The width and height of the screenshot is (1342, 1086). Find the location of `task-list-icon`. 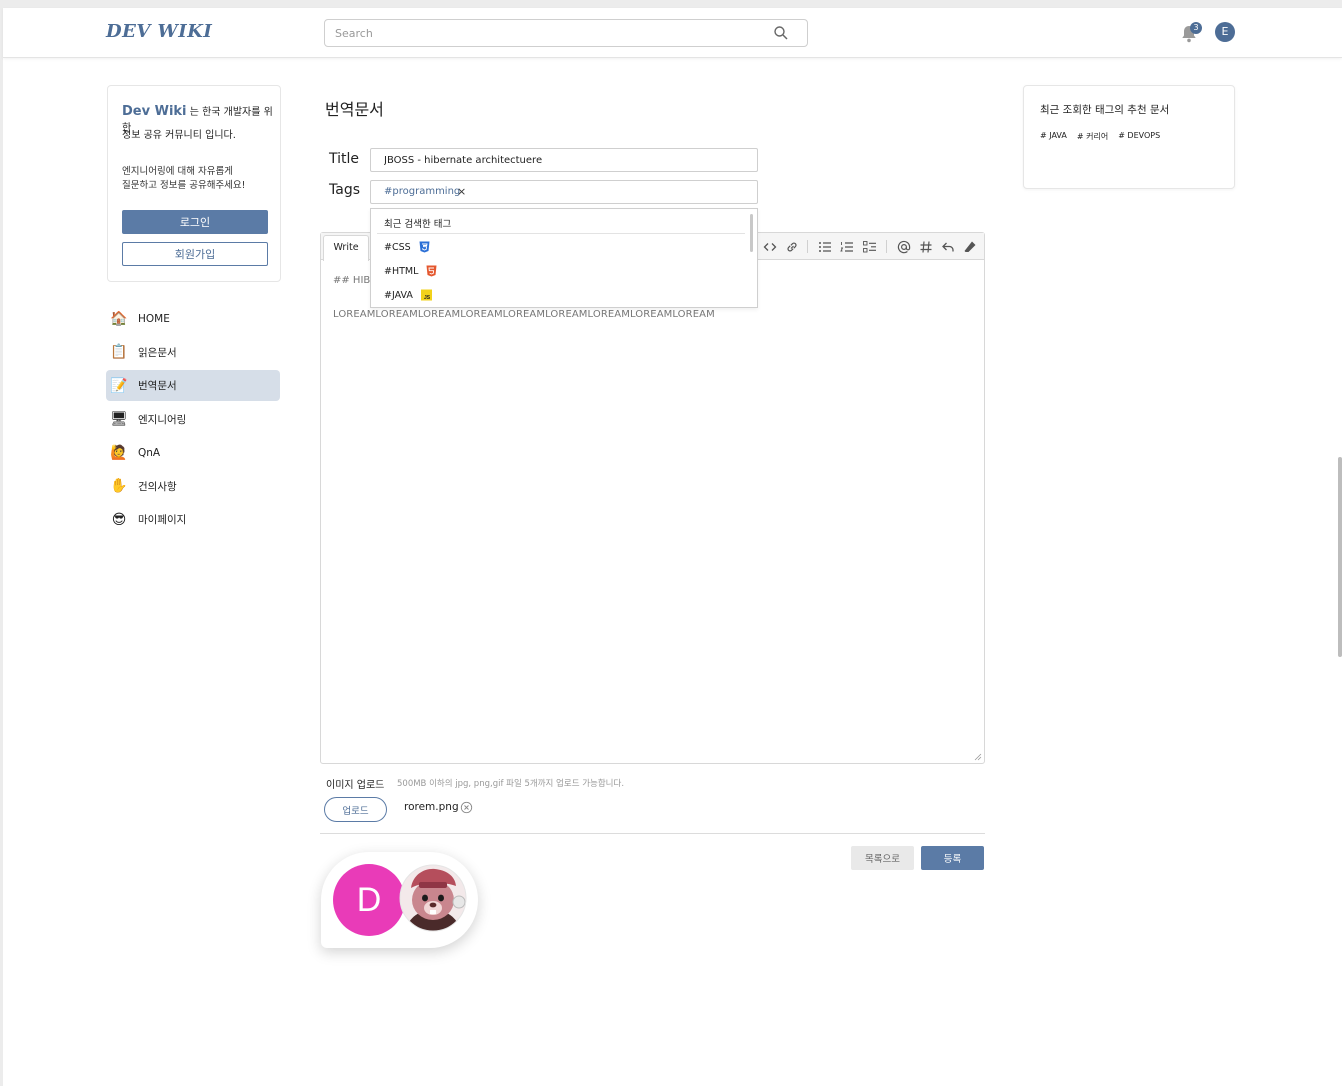

task-list-icon is located at coordinates (870, 247).